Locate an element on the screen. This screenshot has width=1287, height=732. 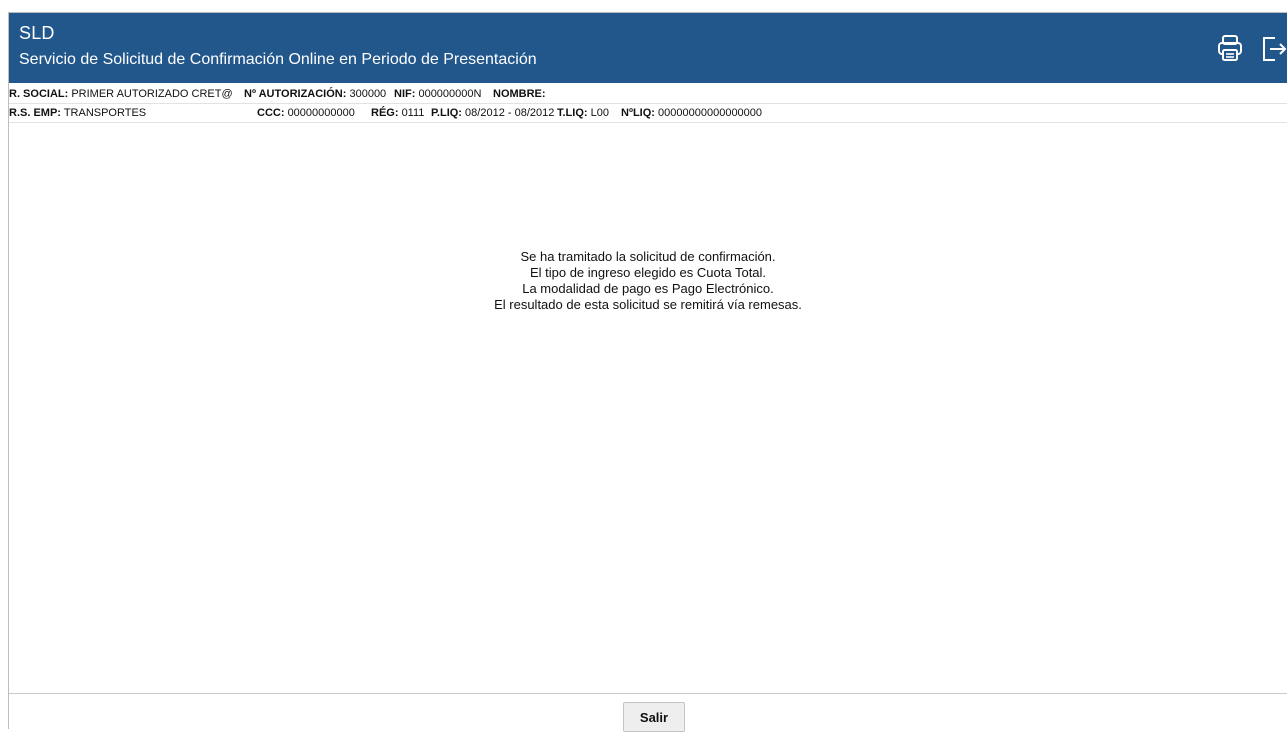
info-rs-emp: R.S. EMP: TRANSPORTES is located at coordinates (78, 113).